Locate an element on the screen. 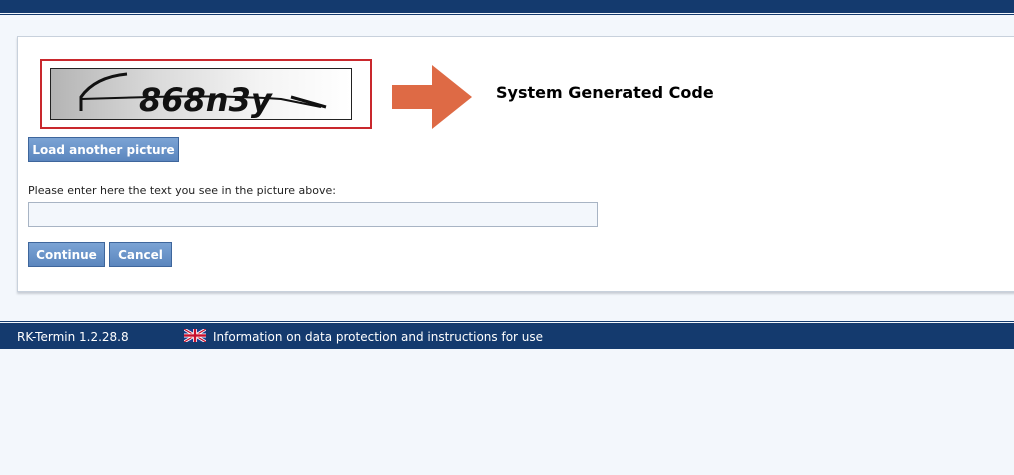 This screenshot has height=475, width=1014. captcha-code-text: 868n3y is located at coordinates (206, 100).